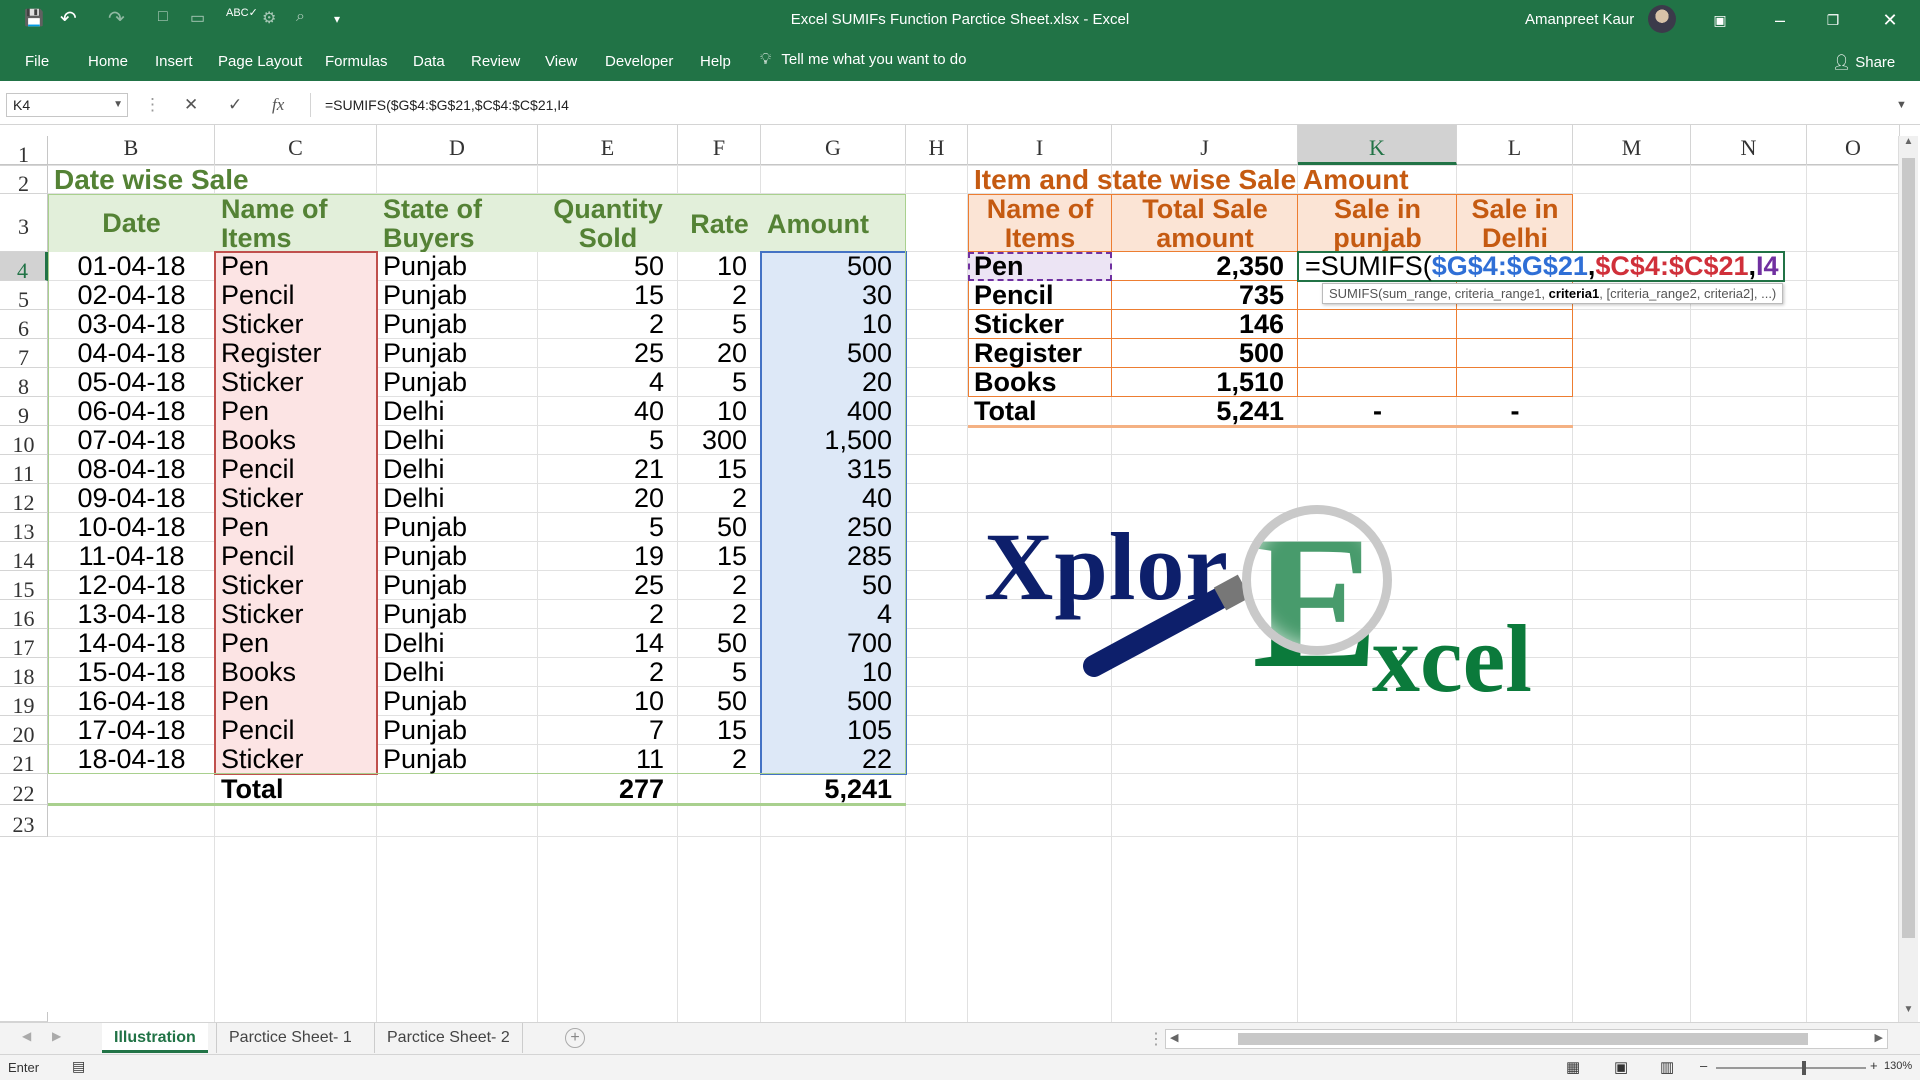 The height and width of the screenshot is (1080, 1920). I want to click on cell-r-item: Sticker, so click(1040, 324).